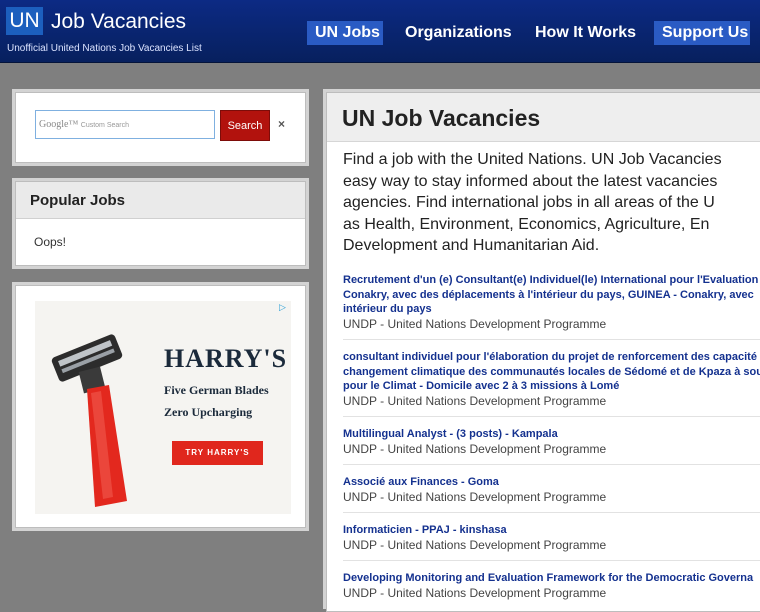 This screenshot has width=760, height=612. I want to click on logo-mark: UN, so click(24, 21).